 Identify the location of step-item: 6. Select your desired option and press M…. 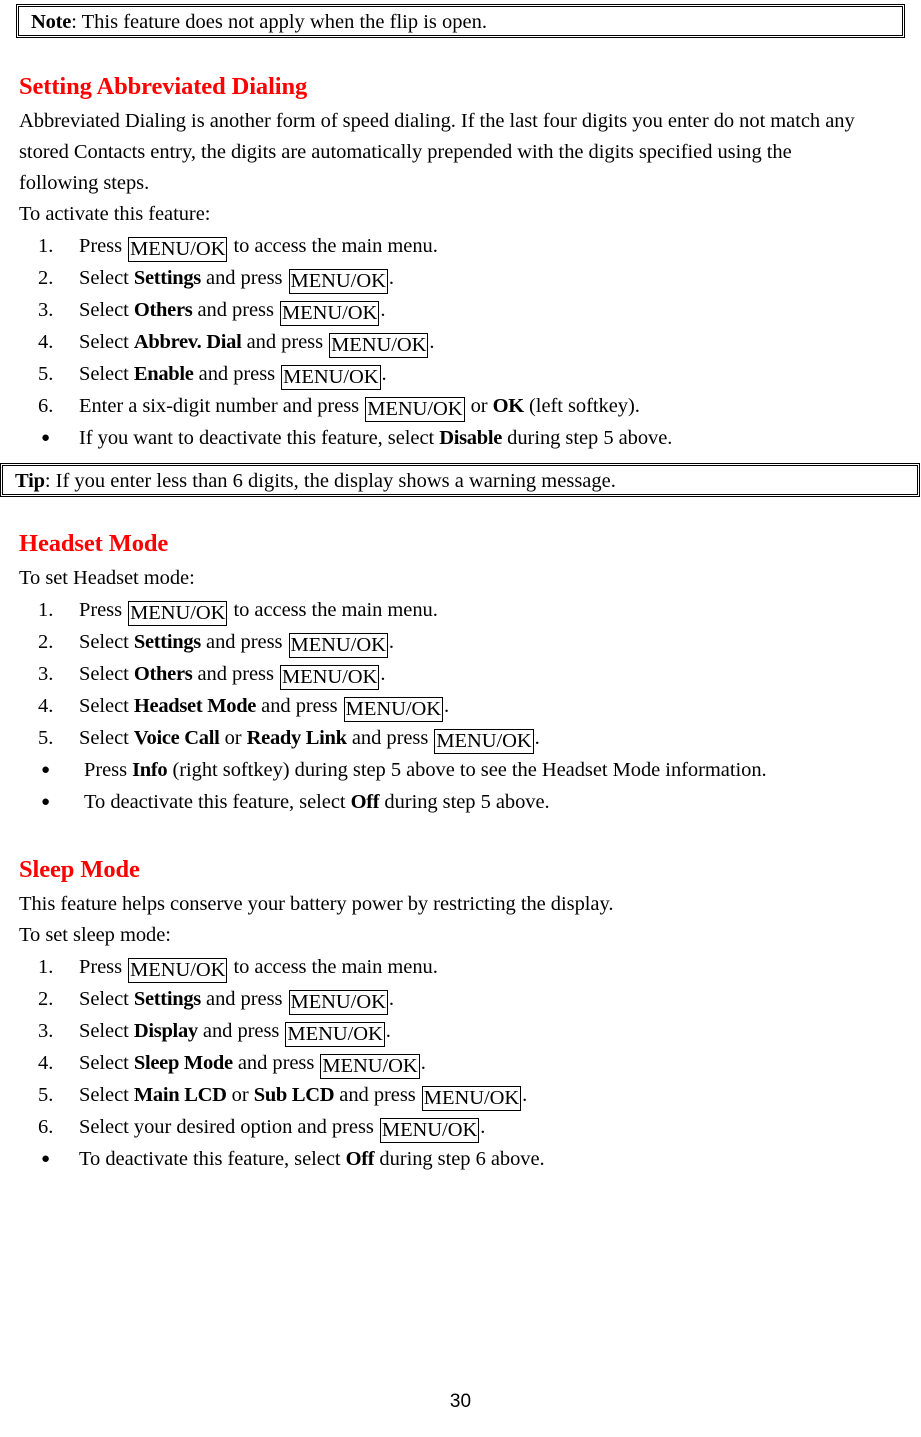
(316, 1127).